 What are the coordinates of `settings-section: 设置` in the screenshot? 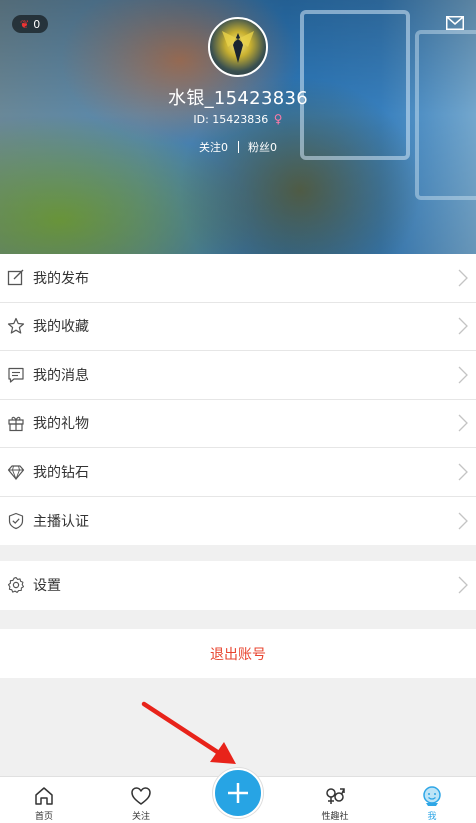 It's located at (238, 585).